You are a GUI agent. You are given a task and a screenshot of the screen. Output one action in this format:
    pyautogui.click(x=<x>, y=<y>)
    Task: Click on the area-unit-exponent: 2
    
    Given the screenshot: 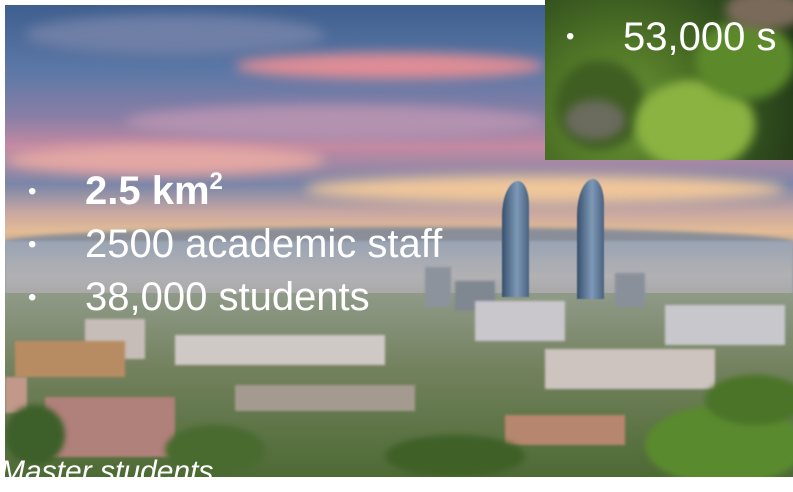 What is the action you would take?
    pyautogui.click(x=216, y=181)
    